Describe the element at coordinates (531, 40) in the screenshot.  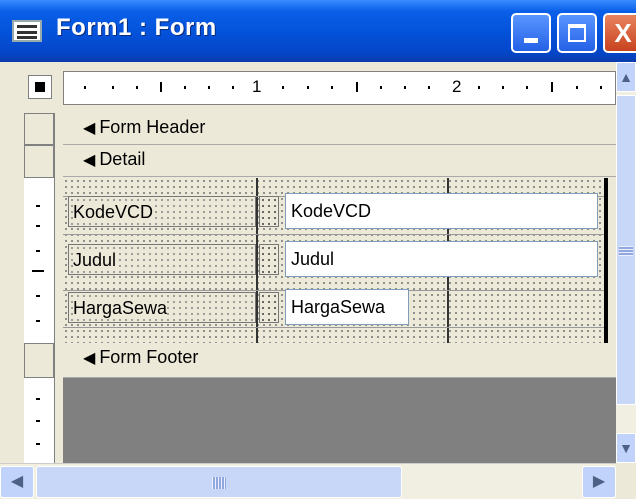
I see `minimize-icon` at that location.